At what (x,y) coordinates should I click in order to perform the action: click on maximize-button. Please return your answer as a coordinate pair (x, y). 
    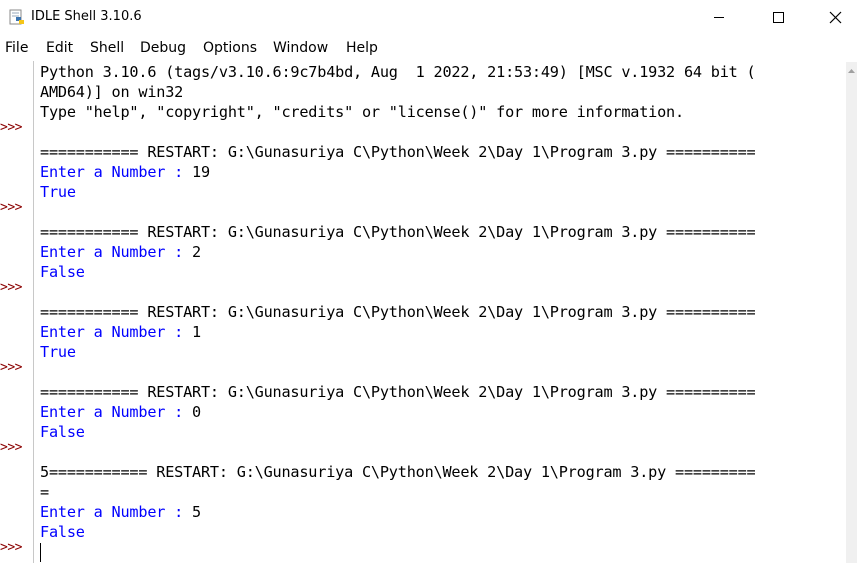
    Looking at the image, I should click on (778, 18).